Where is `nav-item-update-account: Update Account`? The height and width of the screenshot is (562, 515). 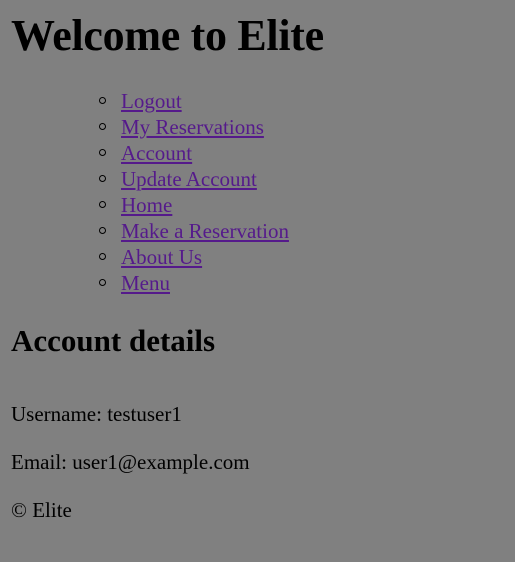 nav-item-update-account: Update Account is located at coordinates (257, 179).